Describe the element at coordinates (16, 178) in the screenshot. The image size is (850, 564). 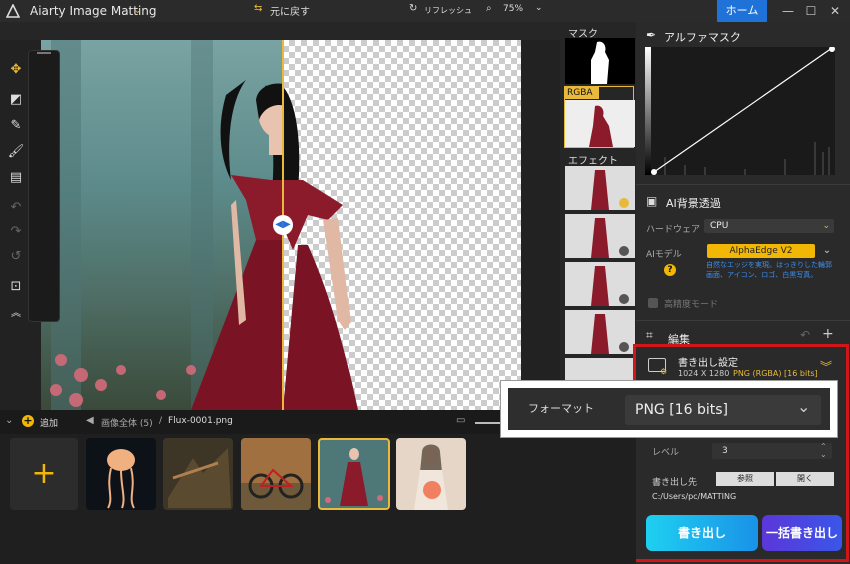
I see `roller-tool-icon: ▤` at that location.